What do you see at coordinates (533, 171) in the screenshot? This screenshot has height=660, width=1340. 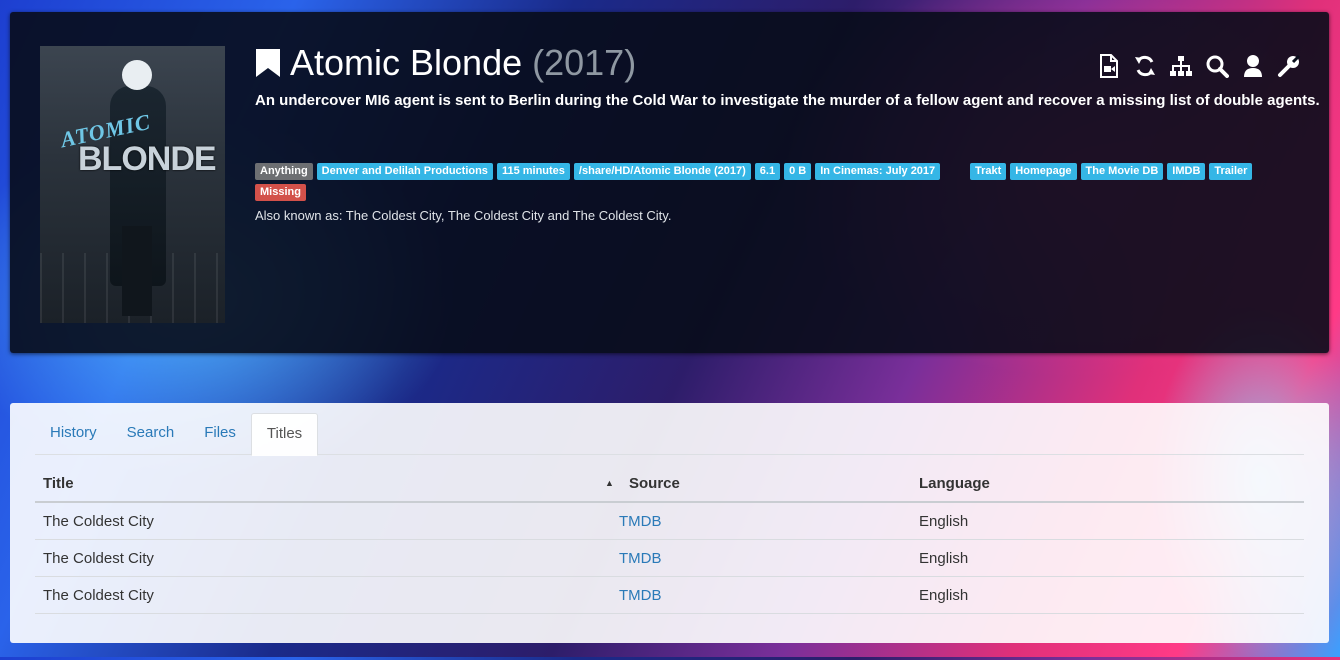 I see `runtime-label: 115 minutes` at bounding box center [533, 171].